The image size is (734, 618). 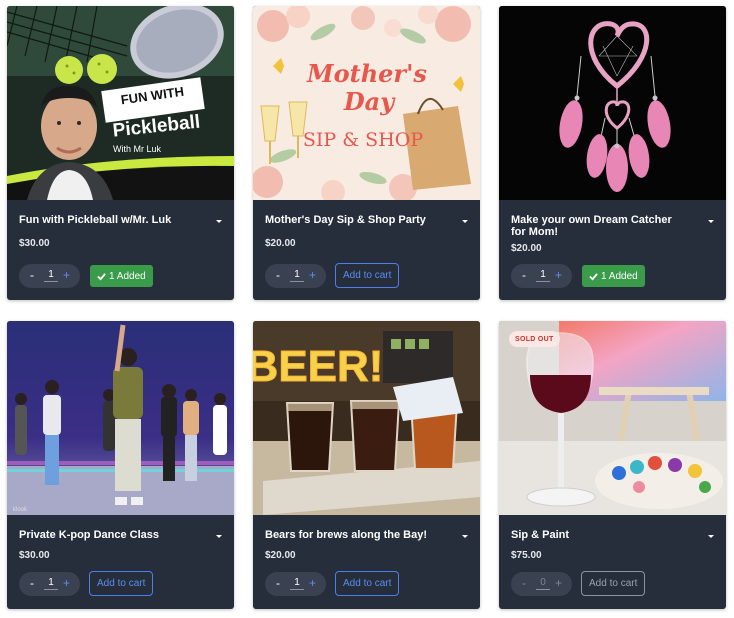 What do you see at coordinates (108, 220) in the screenshot?
I see `product-title: Fun with Pickleball w/Mr. Luk` at bounding box center [108, 220].